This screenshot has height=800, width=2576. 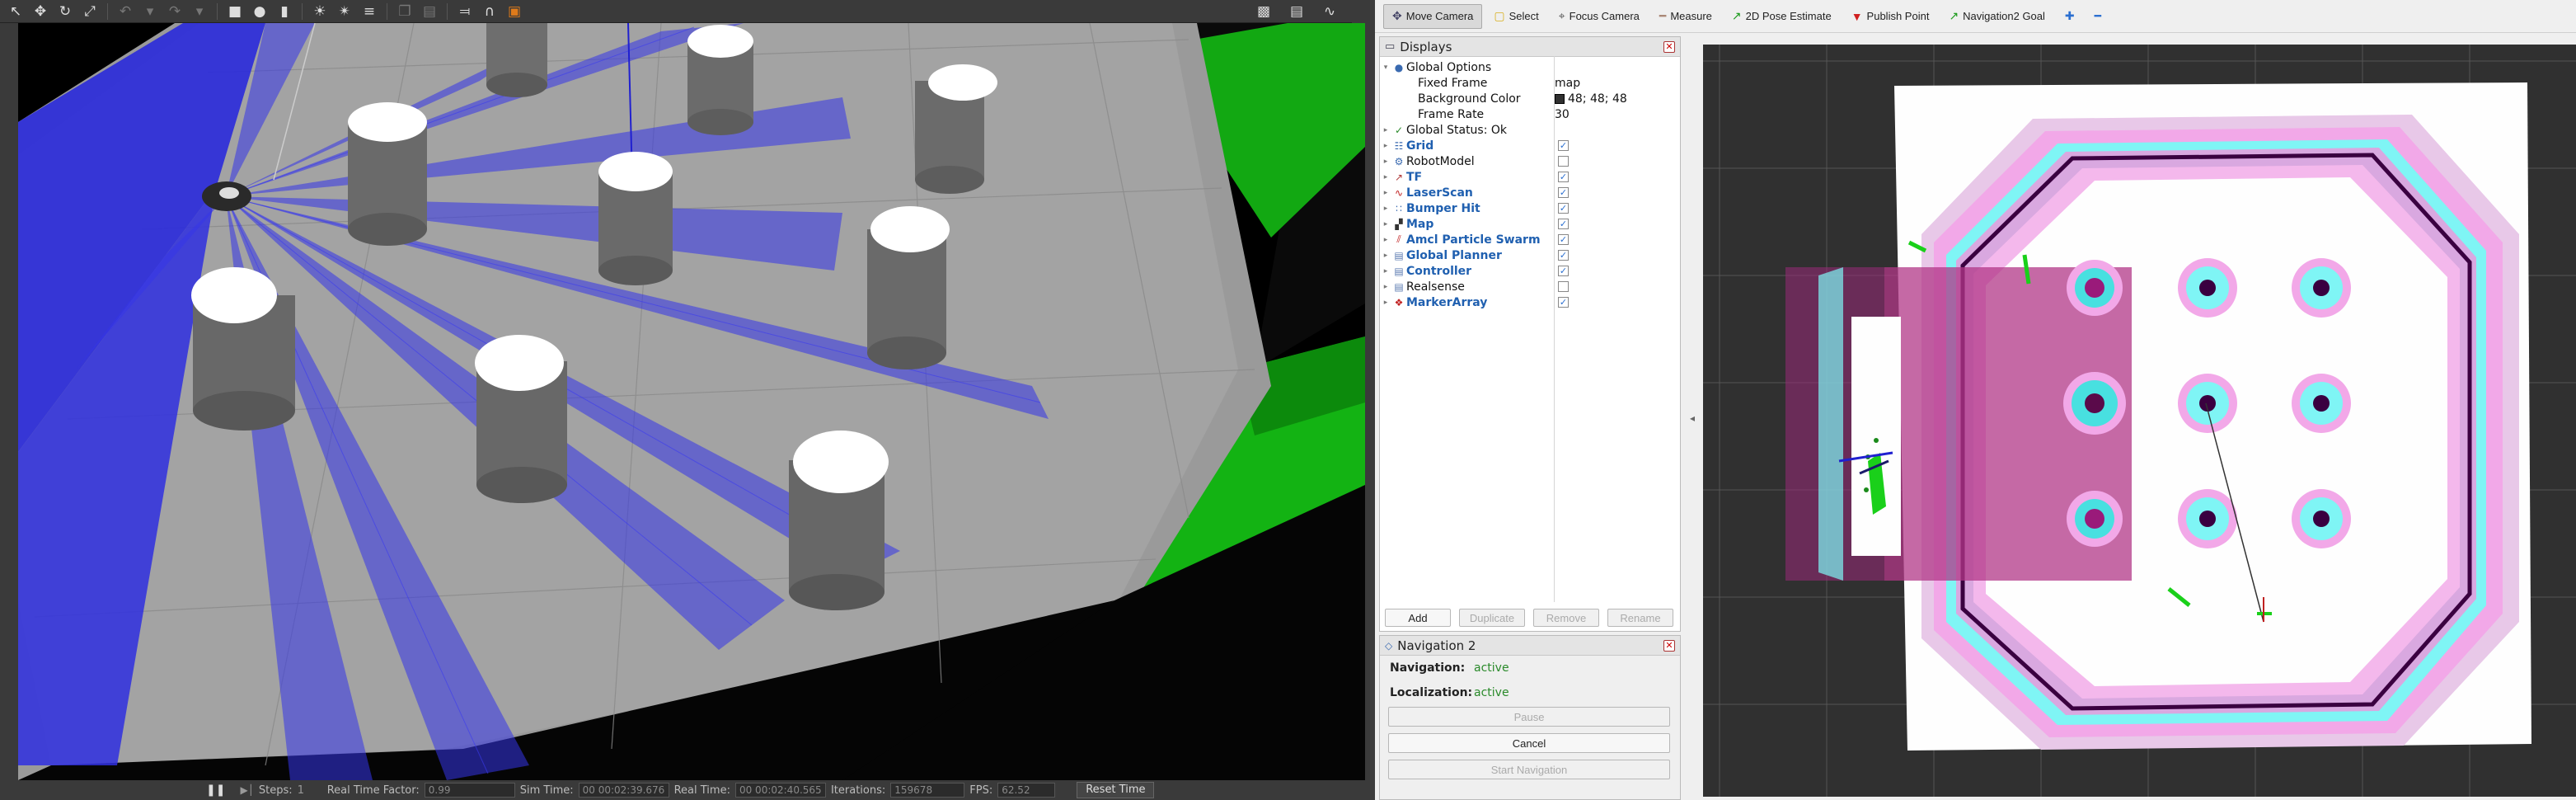 What do you see at coordinates (1530, 161) in the screenshot?
I see `tree-row-robotmodel: ▸ ⚙ RobotModel` at bounding box center [1530, 161].